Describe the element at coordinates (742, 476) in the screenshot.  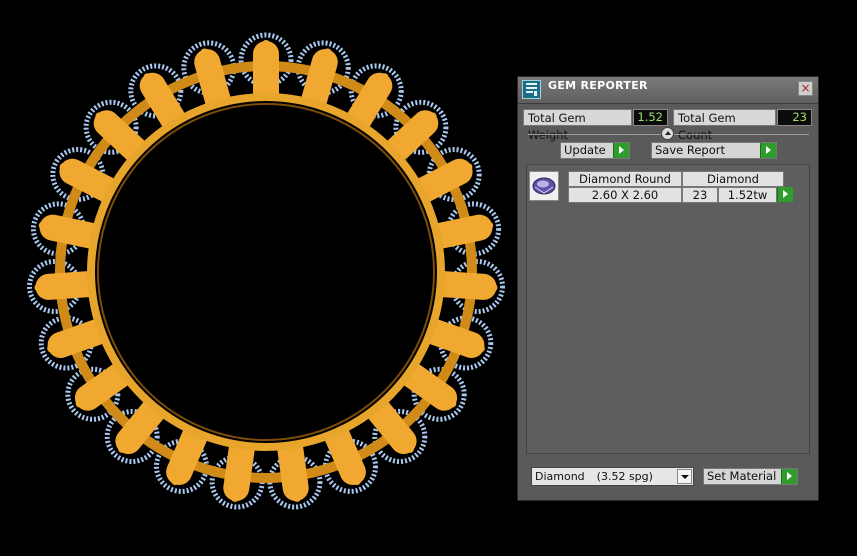
I see `set-material-button-label: Set Material` at that location.